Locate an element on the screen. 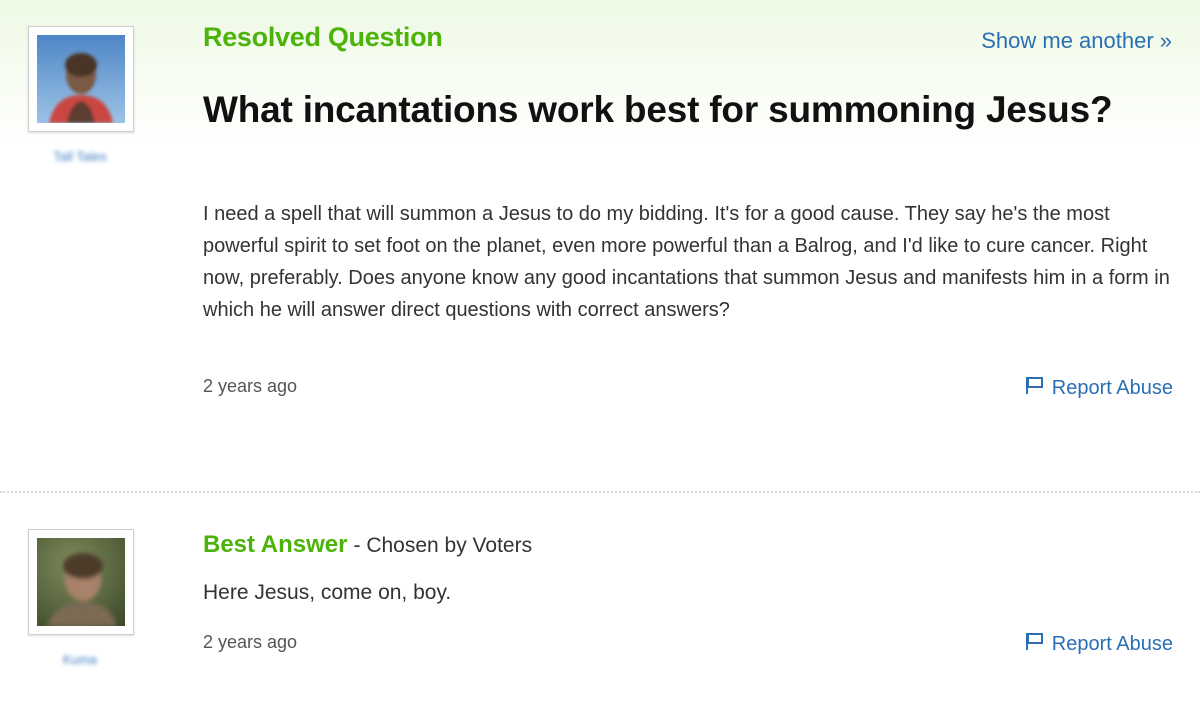 The image size is (1200, 713). answer-report-abuse-link: Report Abuse is located at coordinates (1098, 644).